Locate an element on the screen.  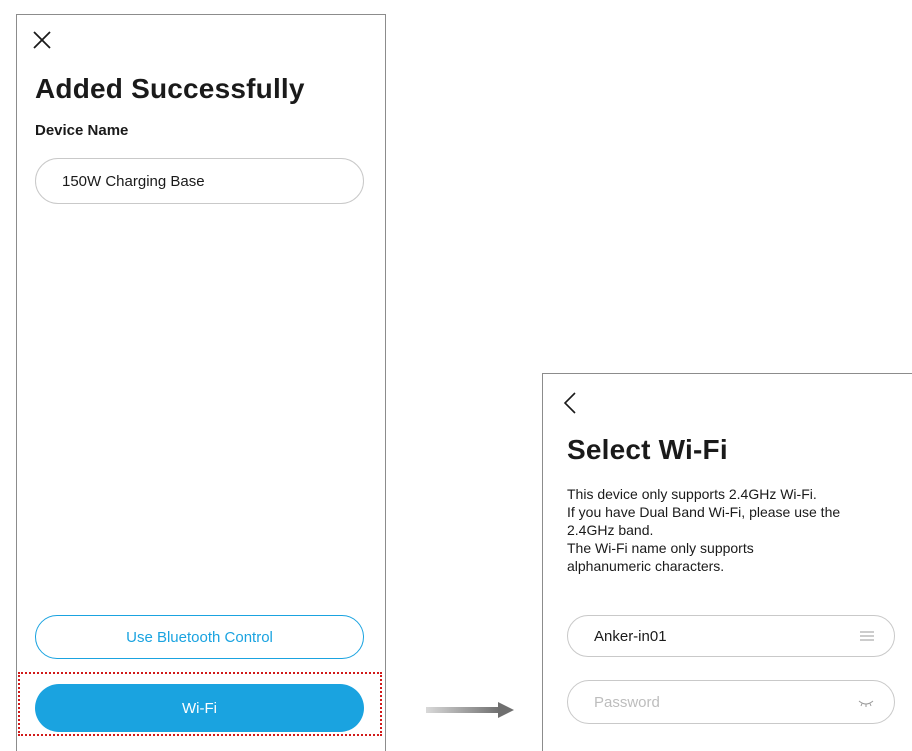
password-placeholder: Password is located at coordinates (627, 702).